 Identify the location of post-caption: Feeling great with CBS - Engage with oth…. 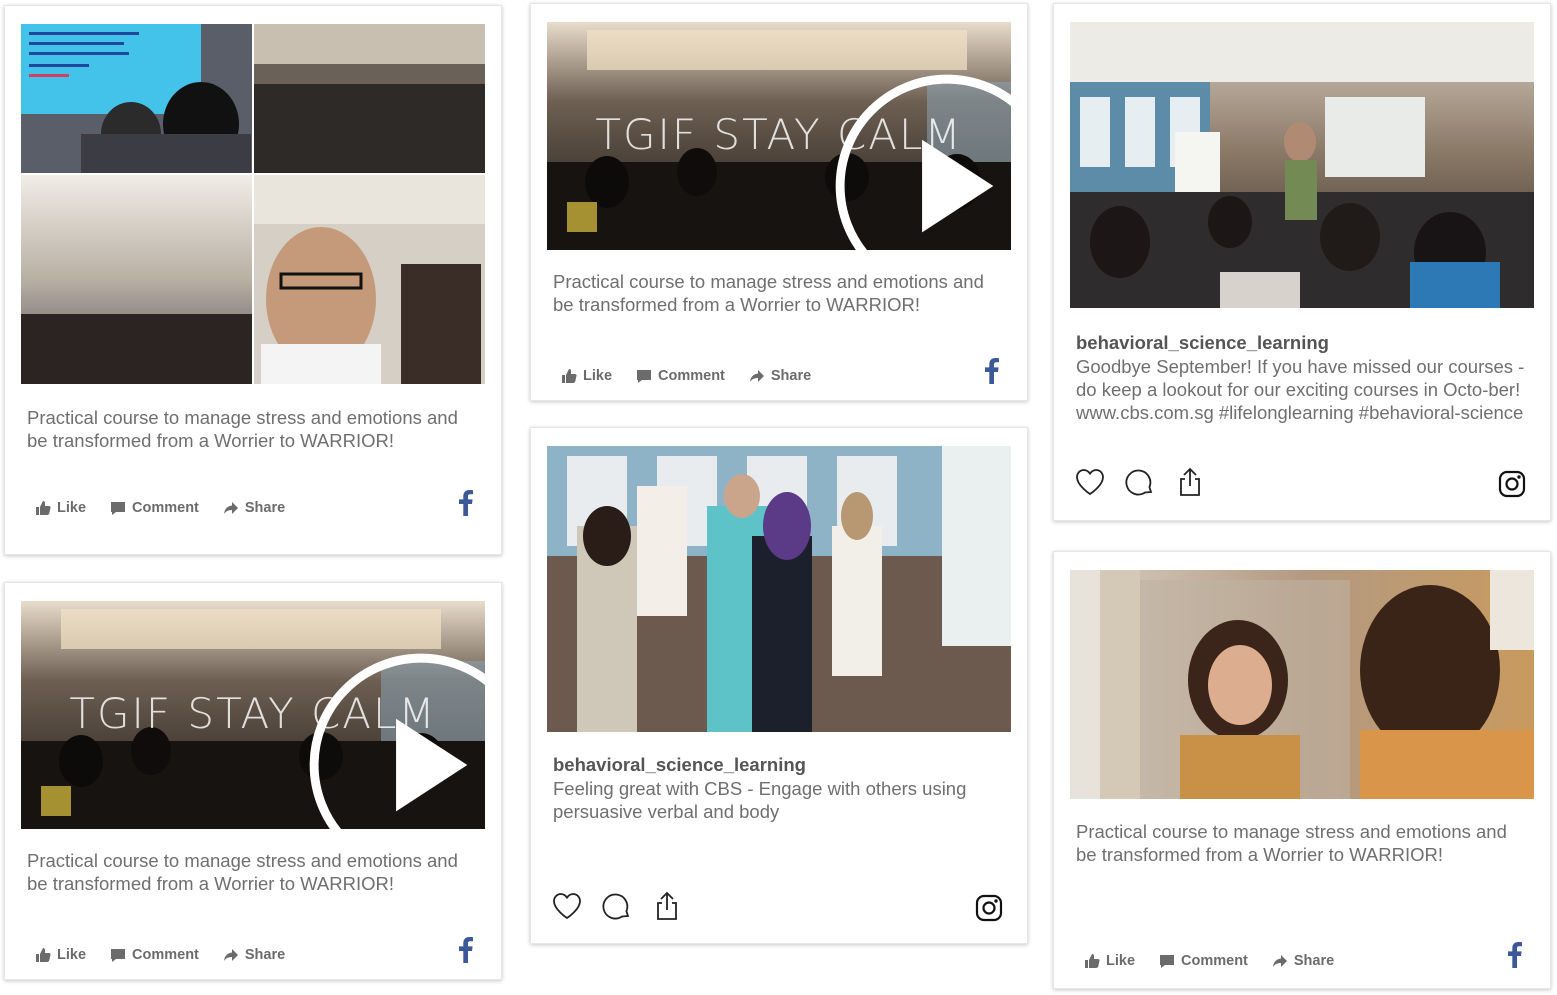
(760, 800).